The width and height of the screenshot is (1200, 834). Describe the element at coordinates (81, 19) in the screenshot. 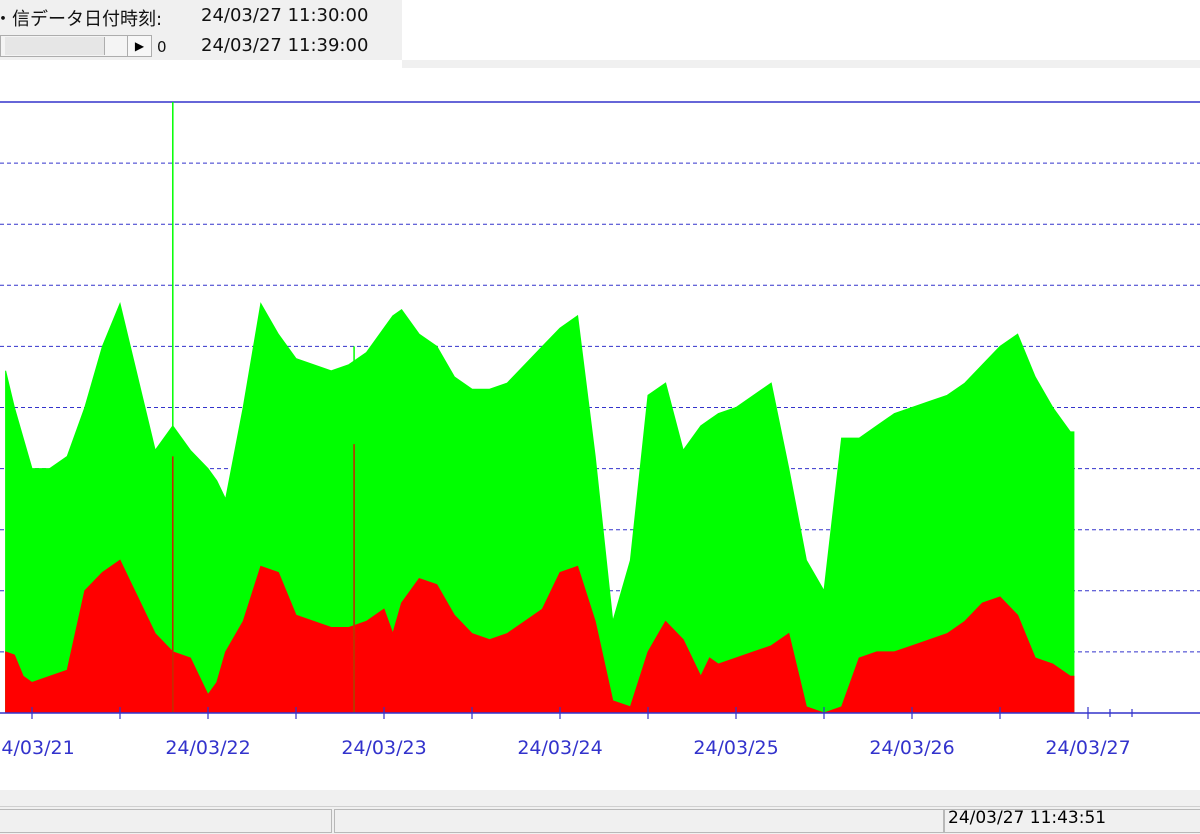

I see `receive-time-label: ・信データ日付時刻:` at that location.